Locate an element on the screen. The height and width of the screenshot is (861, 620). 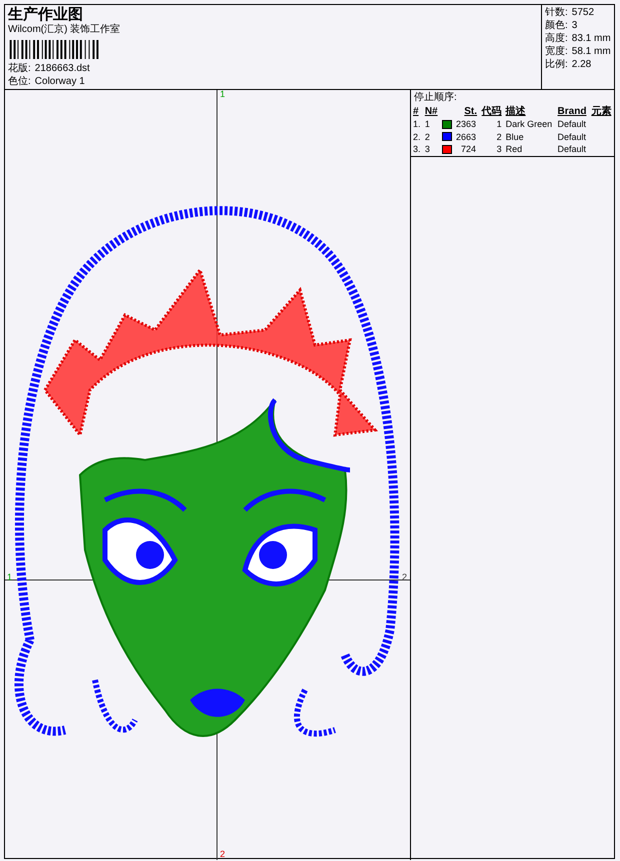
column-header: 描述 is located at coordinates (515, 111).